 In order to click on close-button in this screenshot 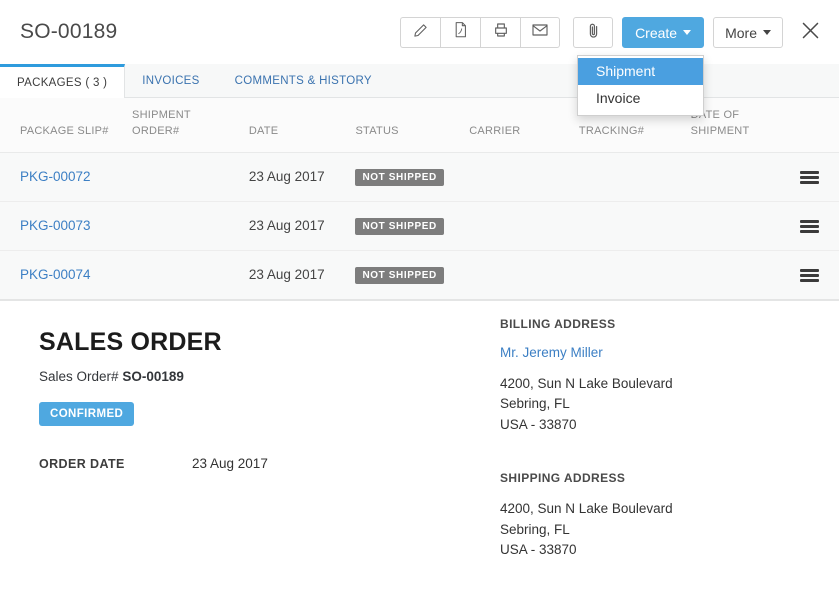, I will do `click(810, 33)`.